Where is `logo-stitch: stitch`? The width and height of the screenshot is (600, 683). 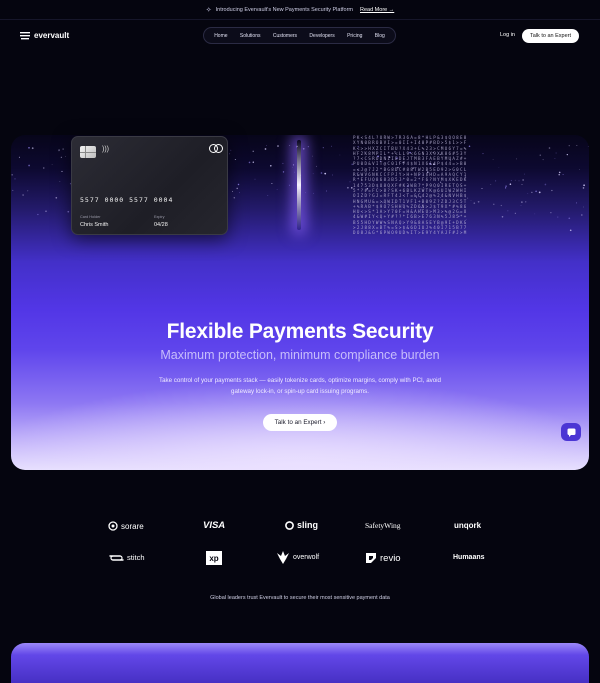
logo-stitch: stitch is located at coordinates (127, 557).